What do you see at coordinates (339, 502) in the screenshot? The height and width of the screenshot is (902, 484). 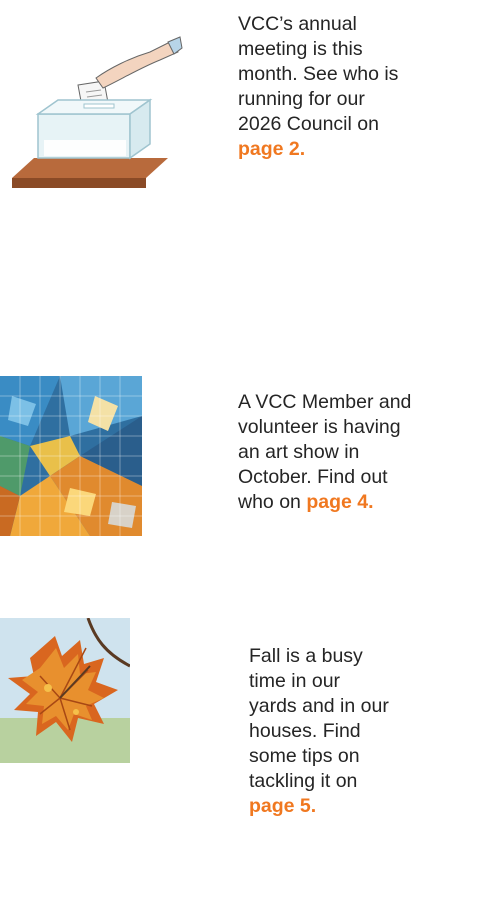 I see `page-link: page 4.` at bounding box center [339, 502].